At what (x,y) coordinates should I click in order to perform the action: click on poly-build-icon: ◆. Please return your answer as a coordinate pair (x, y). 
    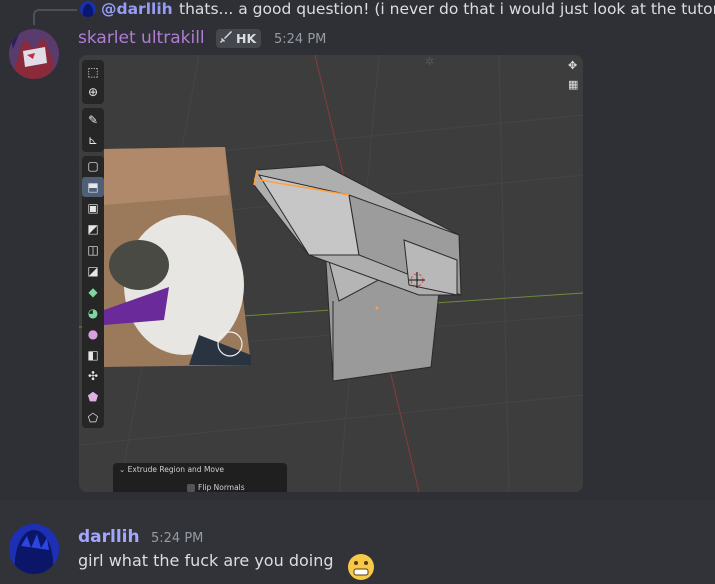
    Looking at the image, I should click on (93, 292).